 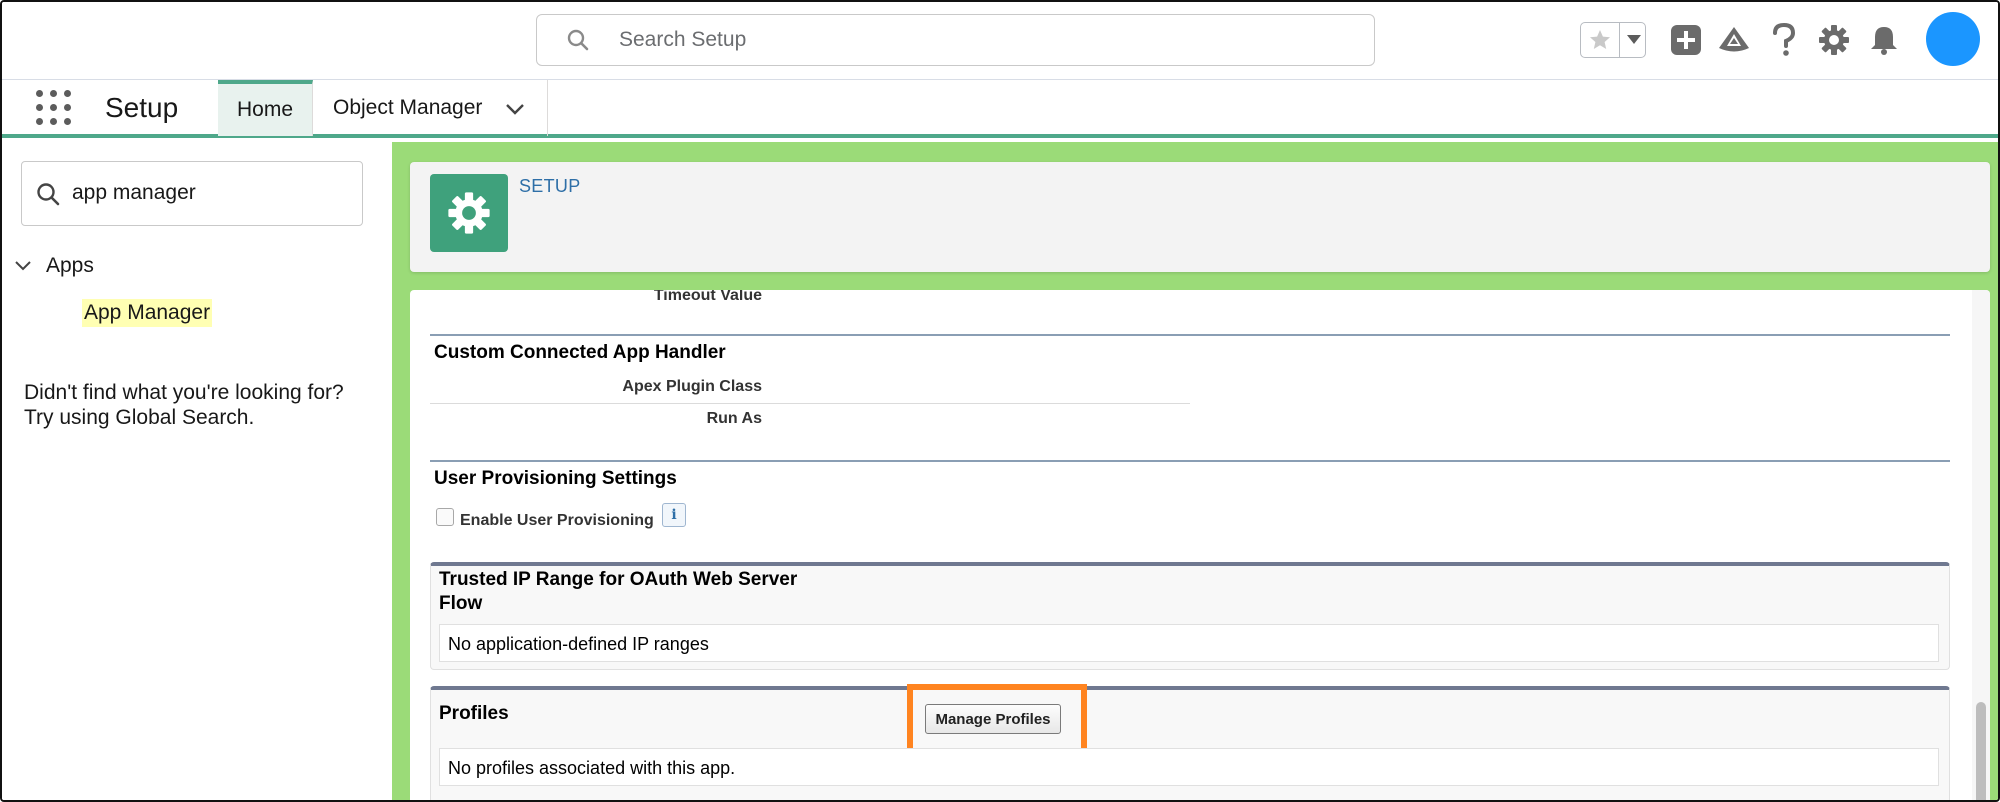 What do you see at coordinates (1189, 767) in the screenshot?
I see `profiles-empty-text: No profiles associated with this app.` at bounding box center [1189, 767].